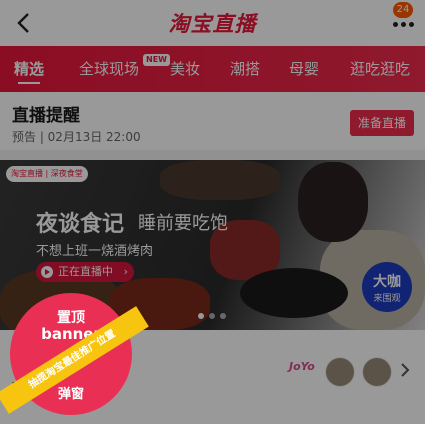 Image resolution: width=425 pixels, height=424 pixels. What do you see at coordinates (125, 271) in the screenshot?
I see `chevron-right-icon: ›` at bounding box center [125, 271].